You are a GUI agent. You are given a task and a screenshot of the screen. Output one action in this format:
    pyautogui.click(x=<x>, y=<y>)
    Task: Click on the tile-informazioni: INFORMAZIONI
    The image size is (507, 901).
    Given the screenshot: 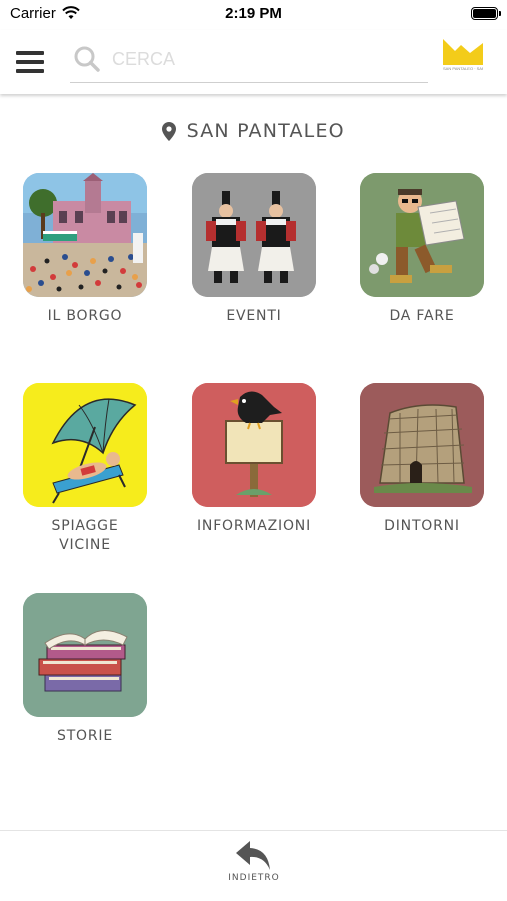 What is the action you would take?
    pyautogui.click(x=254, y=459)
    